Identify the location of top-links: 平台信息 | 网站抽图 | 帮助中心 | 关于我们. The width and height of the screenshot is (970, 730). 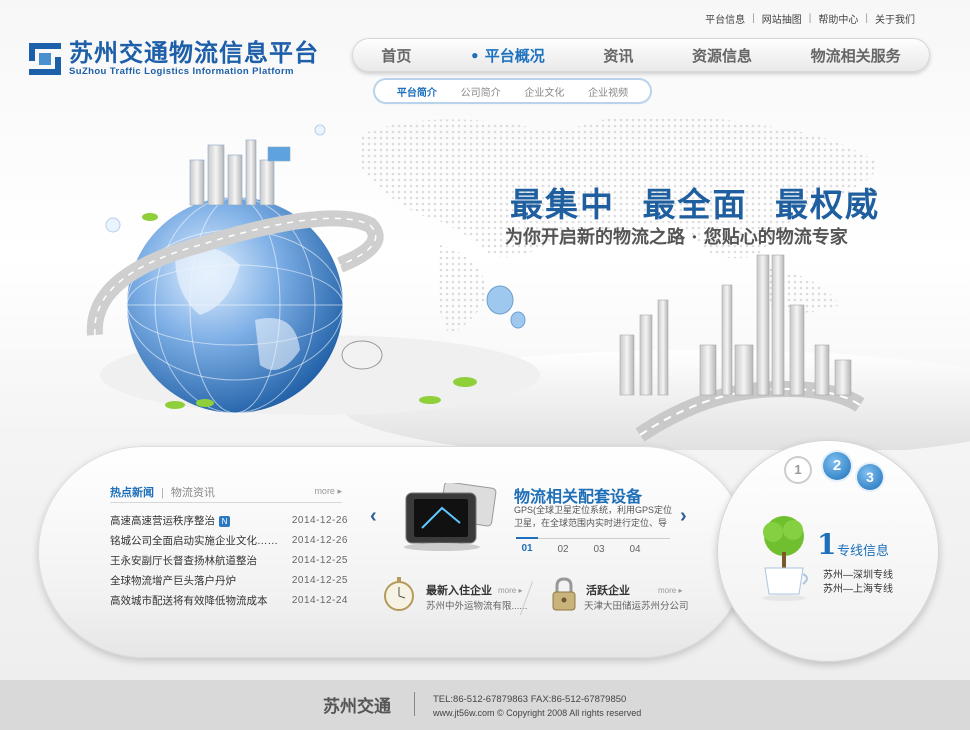
(810, 18).